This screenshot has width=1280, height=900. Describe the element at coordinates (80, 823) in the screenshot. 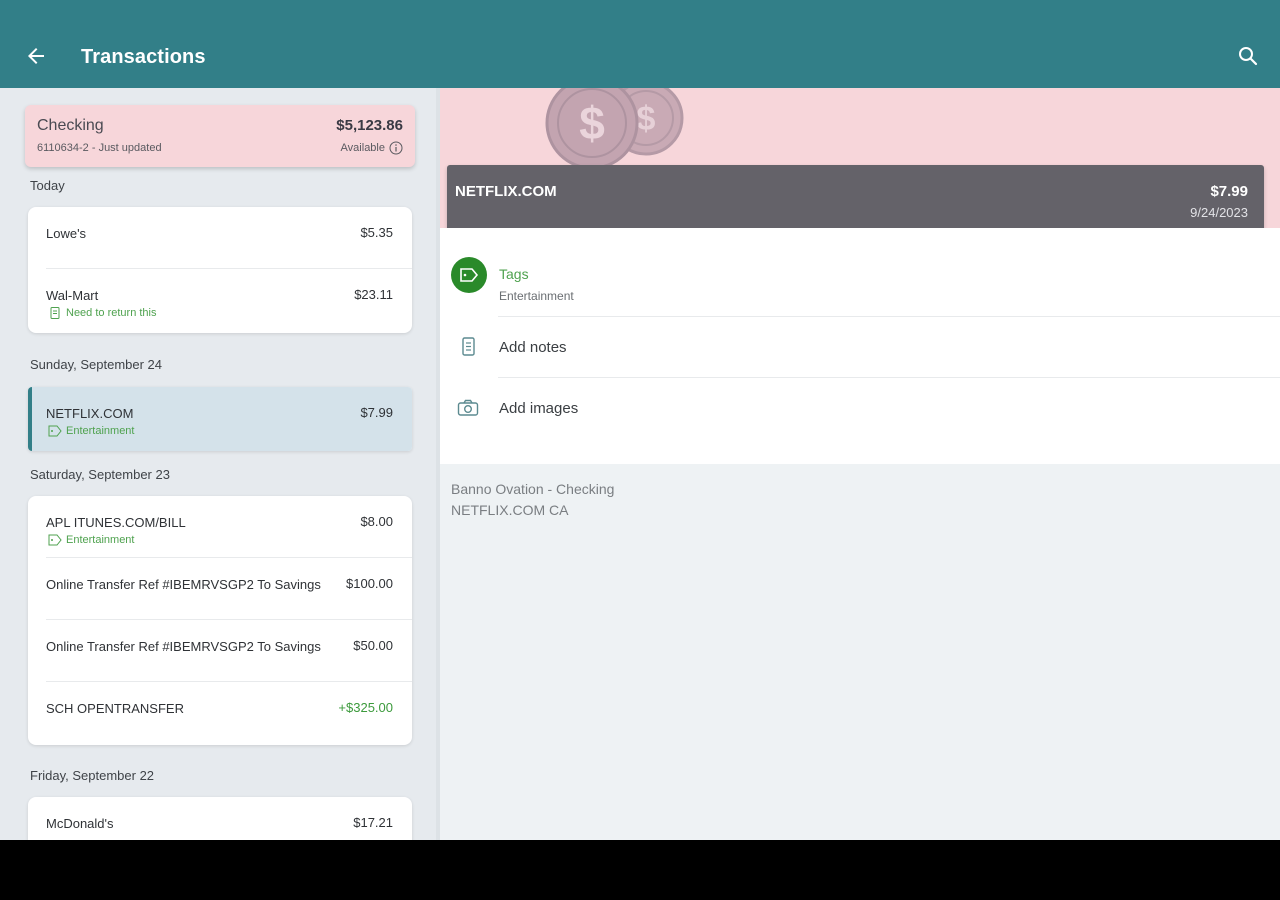

I see `transaction-name: McDonald's` at that location.